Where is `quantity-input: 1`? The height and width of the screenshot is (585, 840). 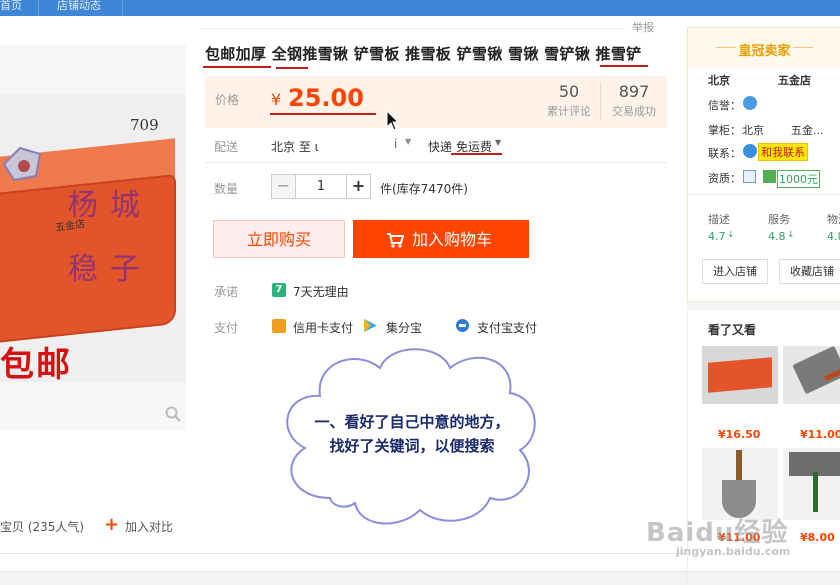
quantity-input: 1 is located at coordinates (321, 186).